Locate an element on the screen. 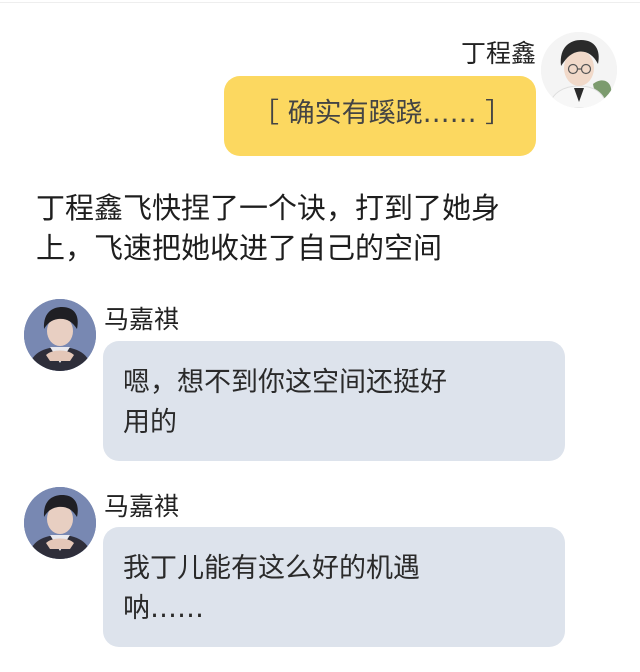 This screenshot has height=672, width=640. message-line: 嗯，想不到你这空间还挺好 is located at coordinates (285, 382).